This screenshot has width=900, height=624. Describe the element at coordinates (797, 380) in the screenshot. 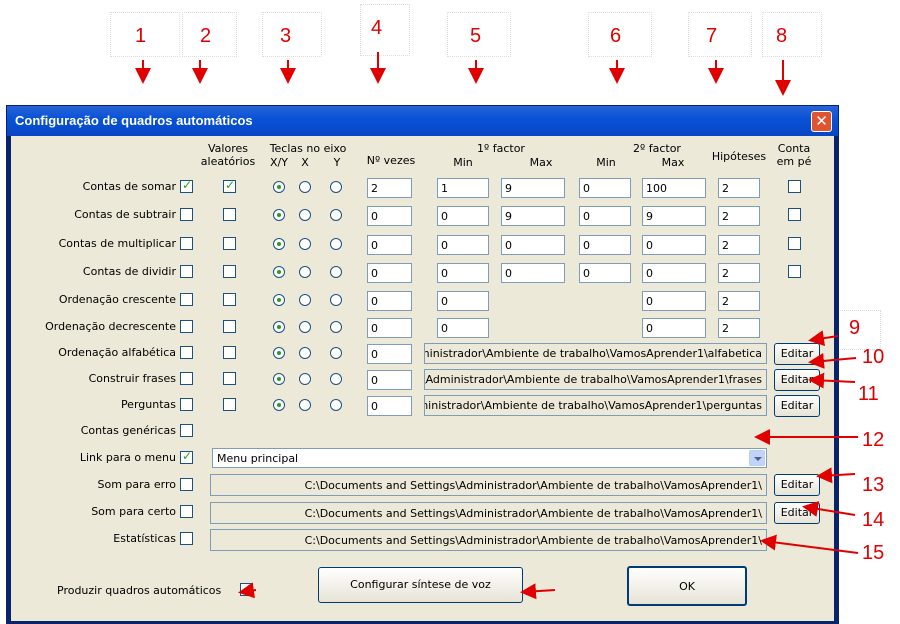

I see `edit-frases-button: Editar` at that location.